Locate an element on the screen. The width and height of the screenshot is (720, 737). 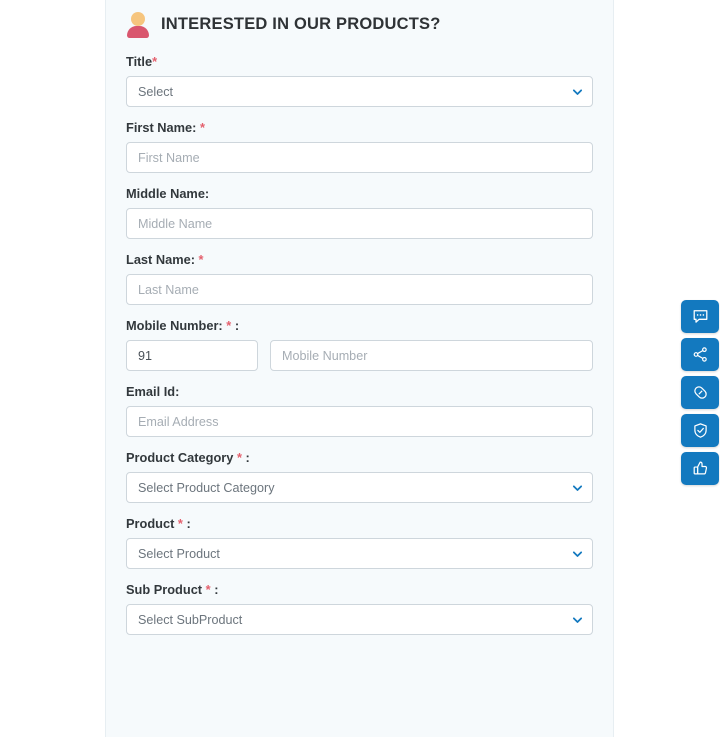
field-first-name: First Name: * is located at coordinates (359, 146).